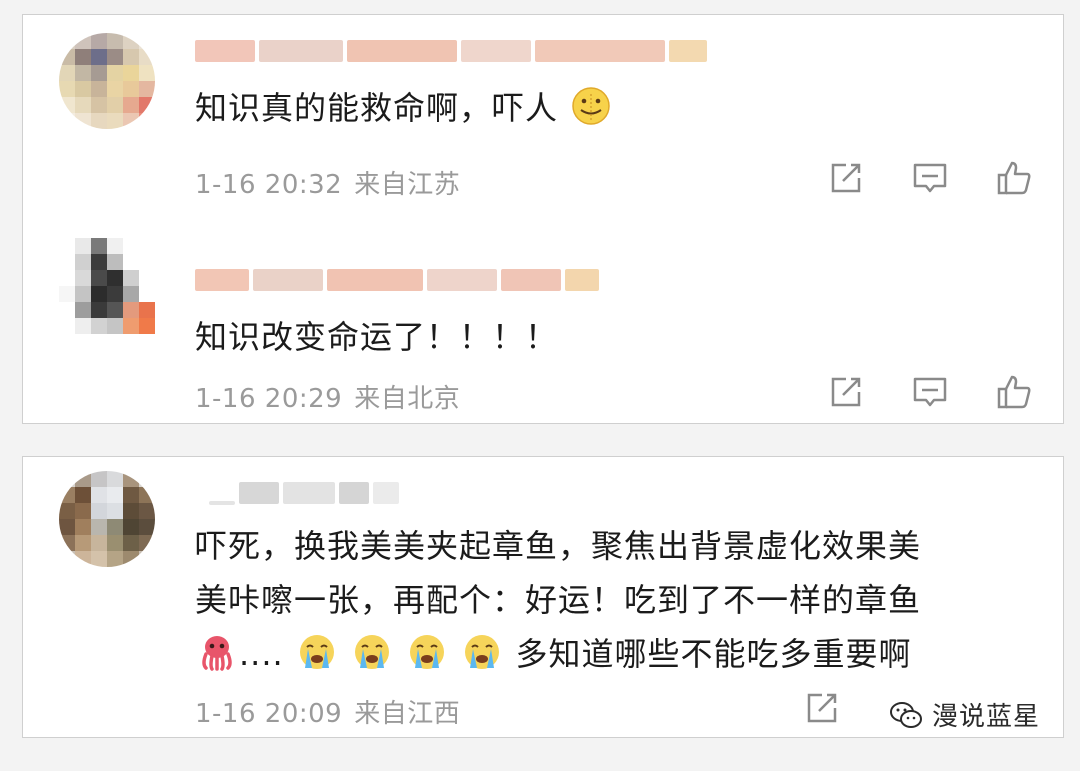  I want to click on location: 来自江苏, so click(407, 185).